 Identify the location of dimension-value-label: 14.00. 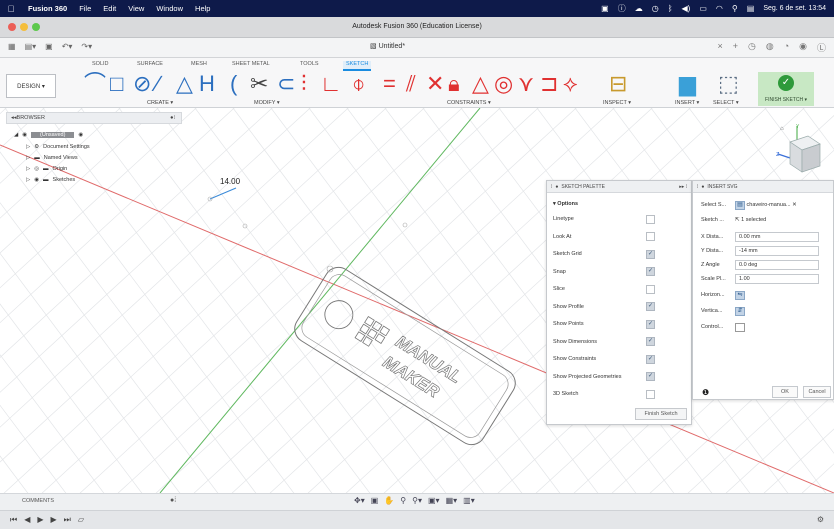
(230, 181).